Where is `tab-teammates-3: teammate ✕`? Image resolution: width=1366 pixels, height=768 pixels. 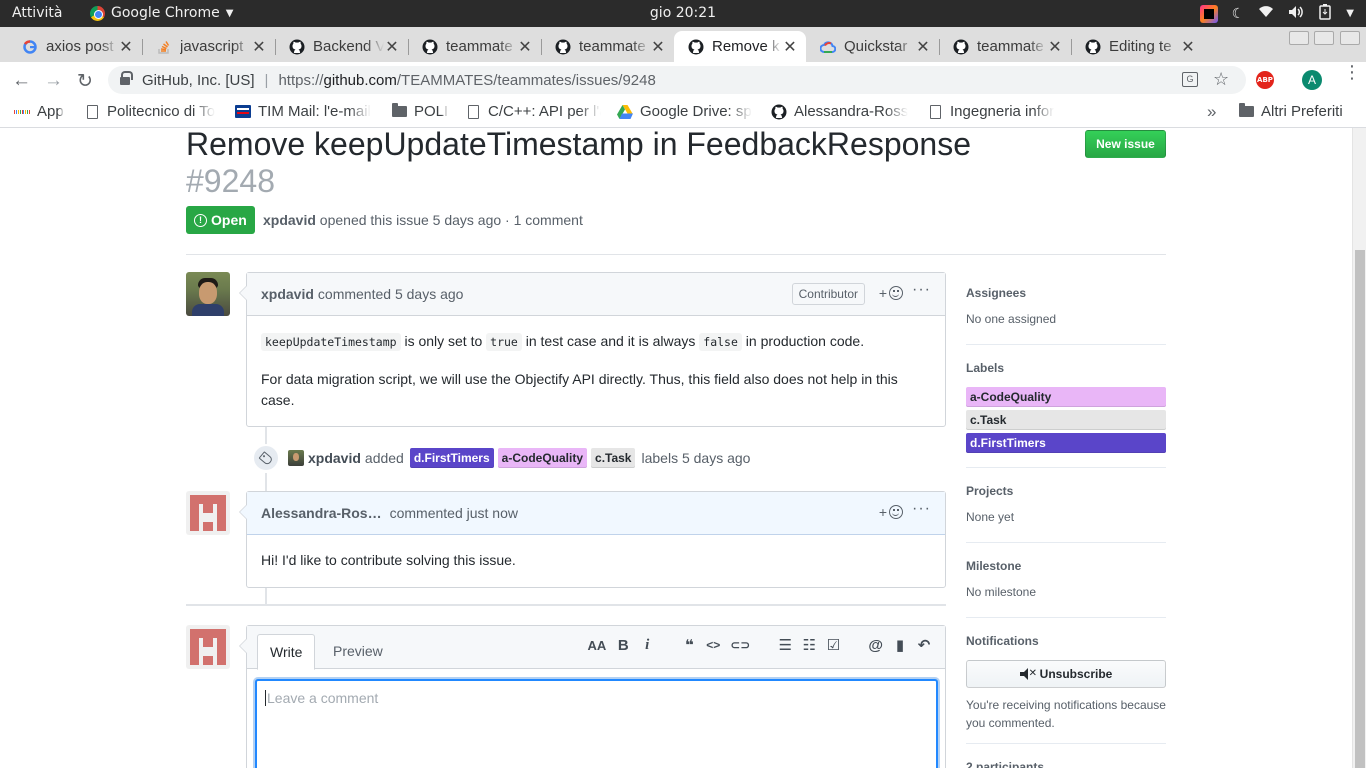
tab-teammates-3: teammate ✕ is located at coordinates (1005, 46).